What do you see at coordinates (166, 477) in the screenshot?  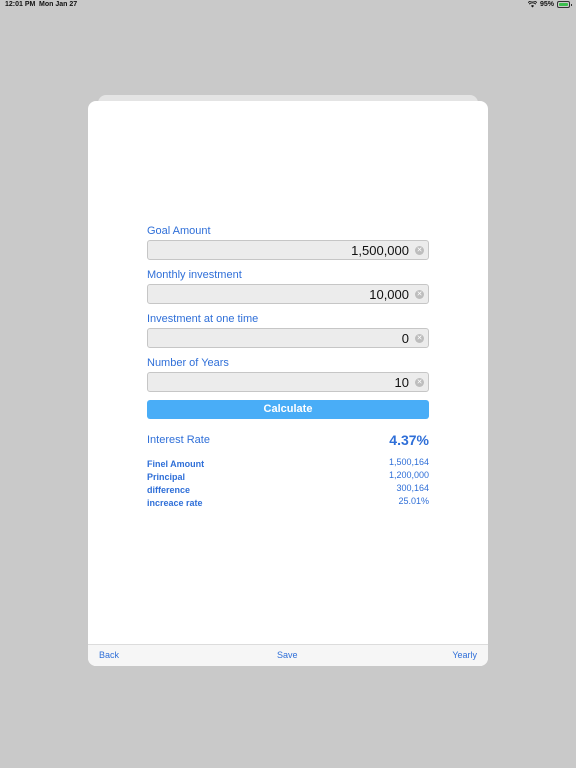 I see `result-label: Principal` at bounding box center [166, 477].